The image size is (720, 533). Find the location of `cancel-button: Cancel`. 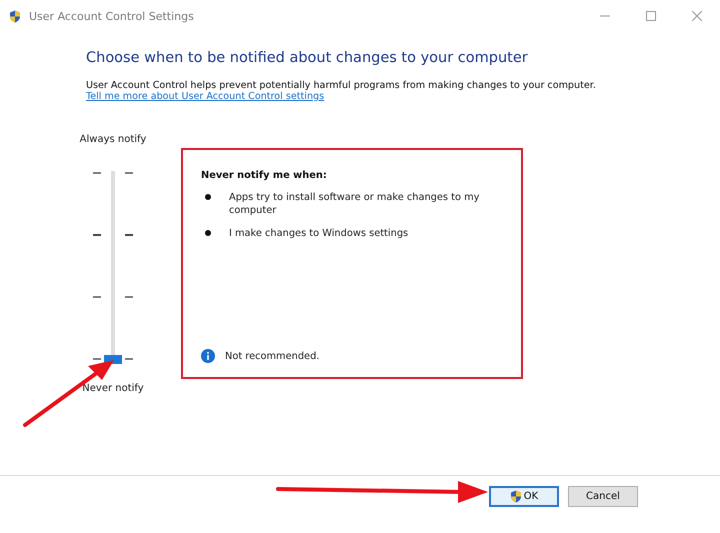

cancel-button: Cancel is located at coordinates (603, 496).